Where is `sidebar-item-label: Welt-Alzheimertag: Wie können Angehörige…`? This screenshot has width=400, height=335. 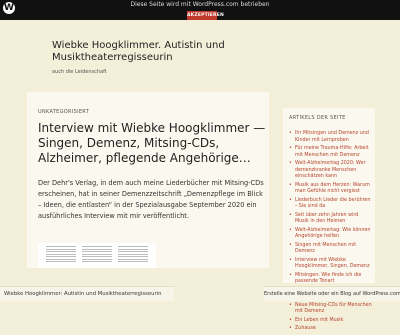
sidebar-item-label: Welt-Alzheimertag: Wie können Angehörige… is located at coordinates (332, 234).